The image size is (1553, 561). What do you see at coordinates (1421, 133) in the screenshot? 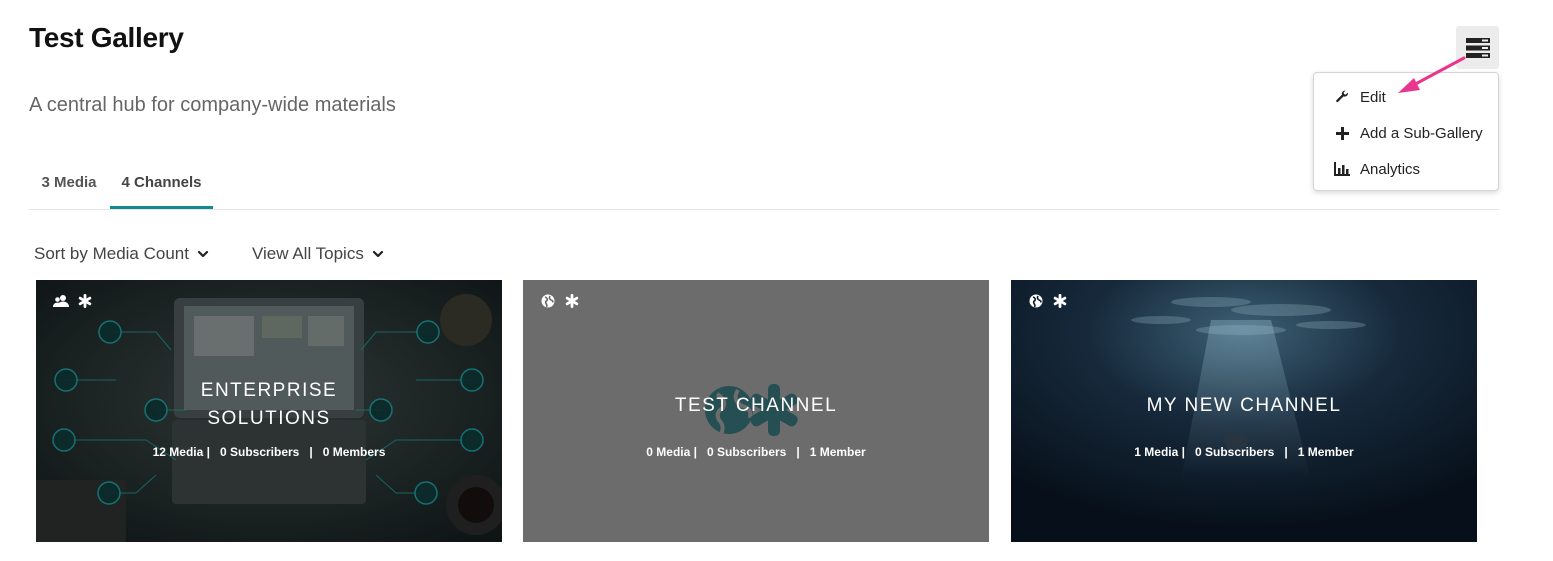
I see `menu-item-label: Add a Sub-Gallery` at bounding box center [1421, 133].